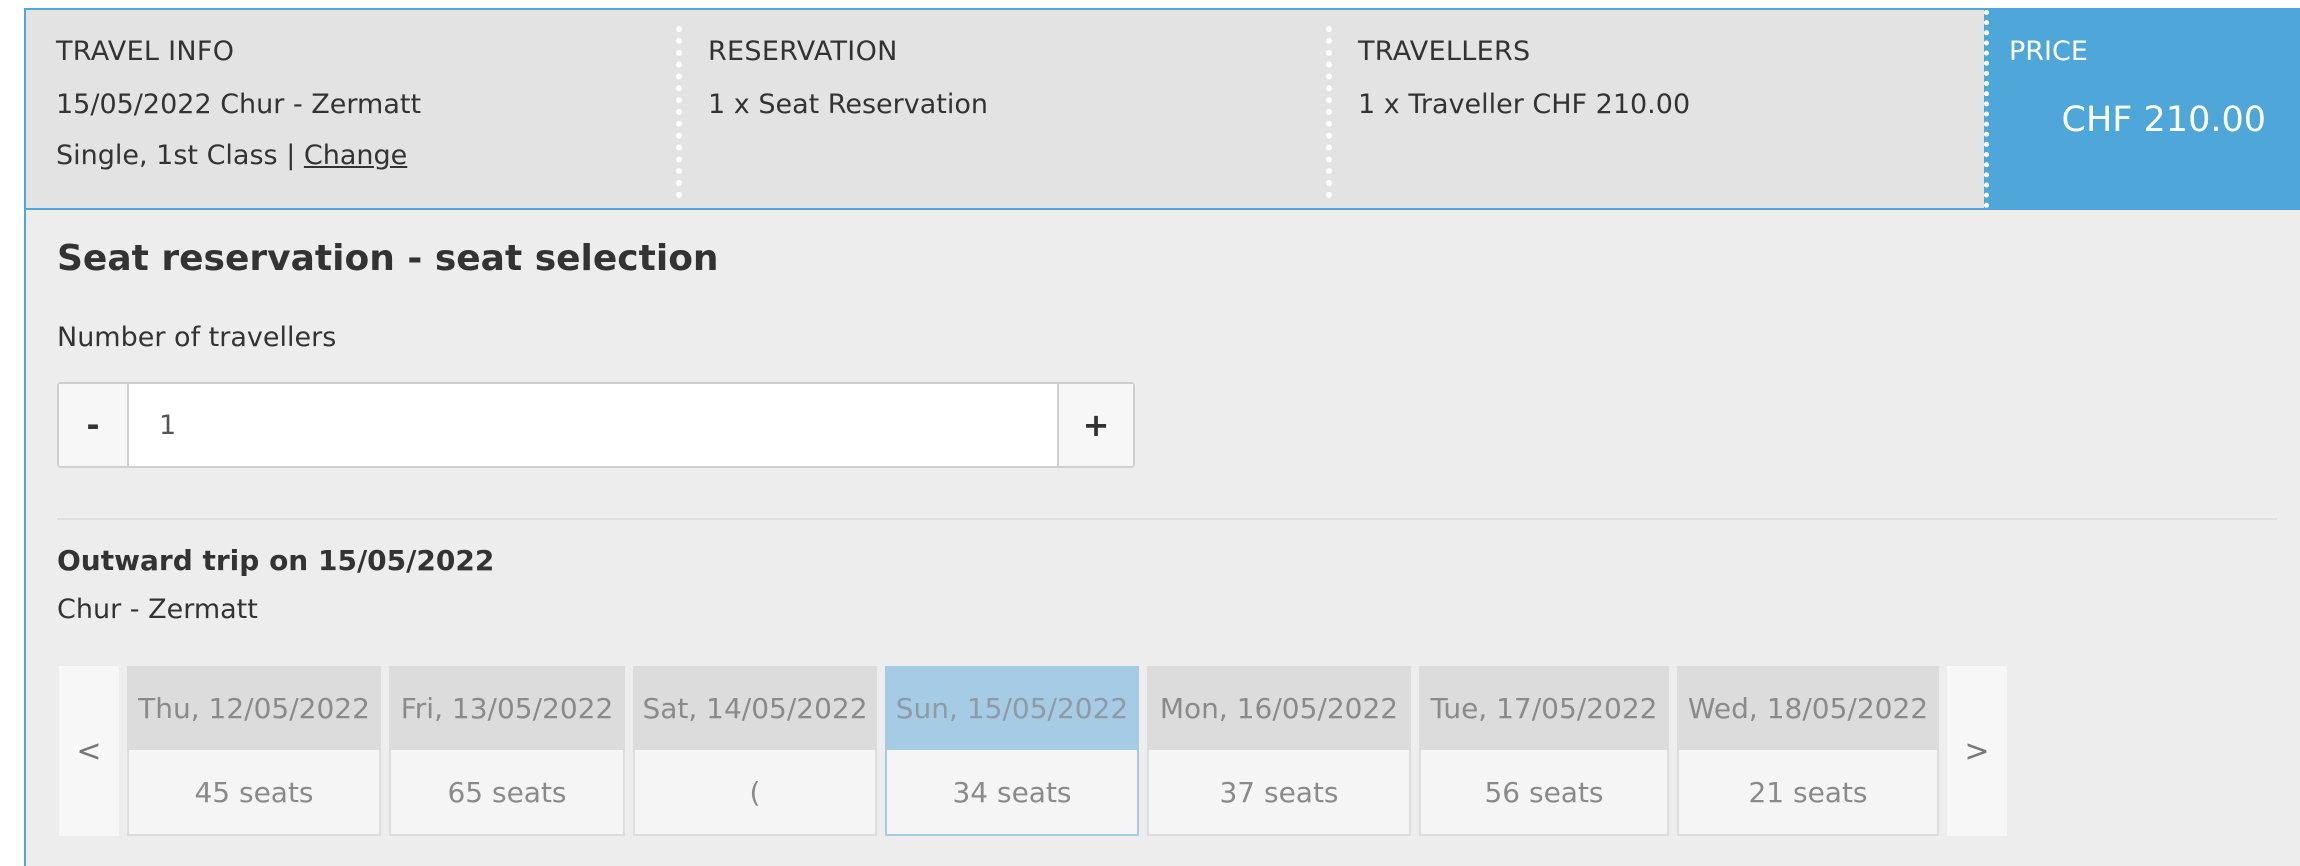 This screenshot has width=2300, height=866. What do you see at coordinates (1544, 708) in the screenshot?
I see `date-label: Tue, 17/05/2022` at bounding box center [1544, 708].